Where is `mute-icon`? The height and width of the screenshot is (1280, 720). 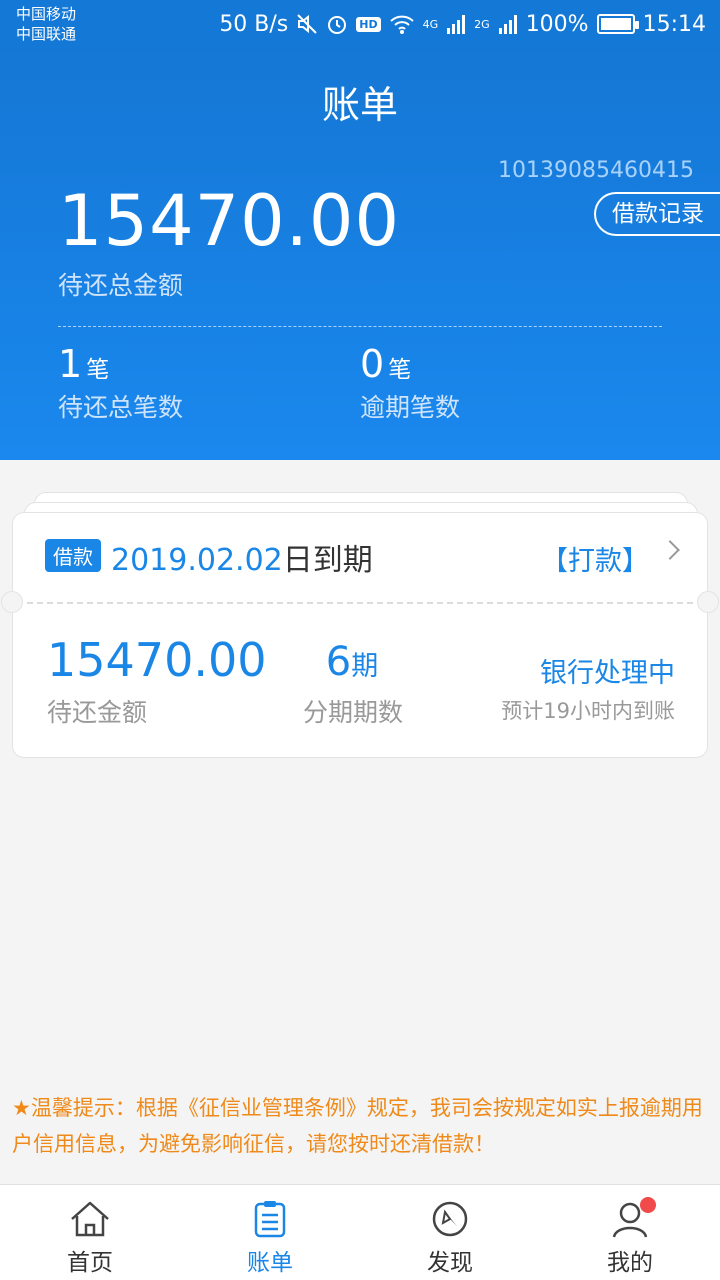
mute-icon is located at coordinates (307, 24).